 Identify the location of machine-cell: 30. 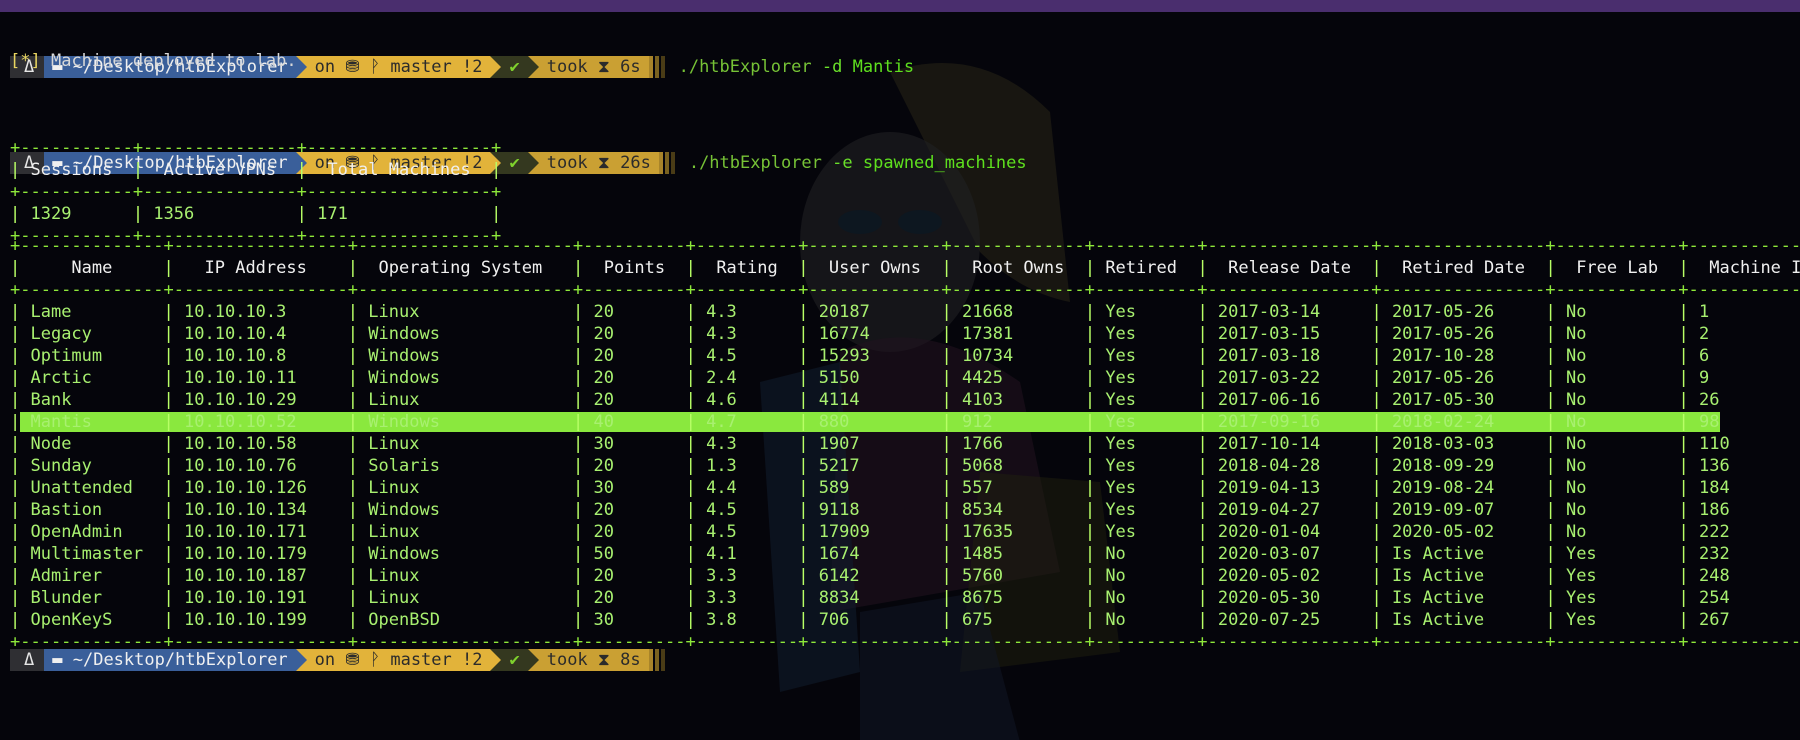
(634, 444).